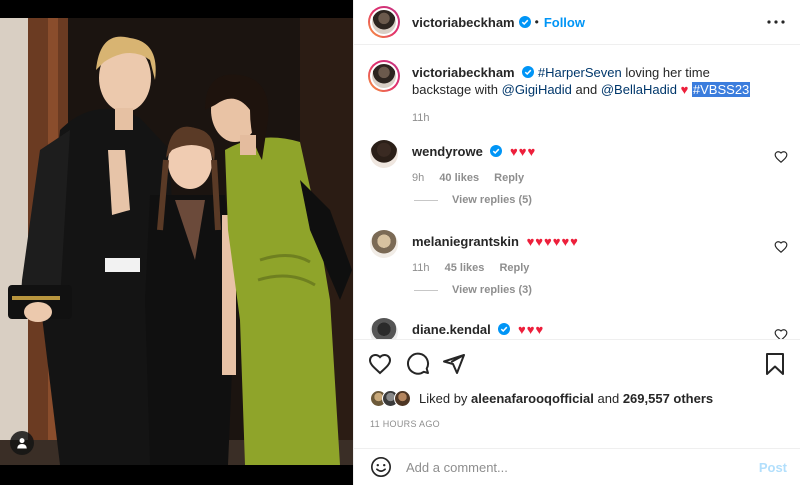  What do you see at coordinates (639, 89) in the screenshot?
I see `mention-bellahadid: @BellaHadid` at bounding box center [639, 89].